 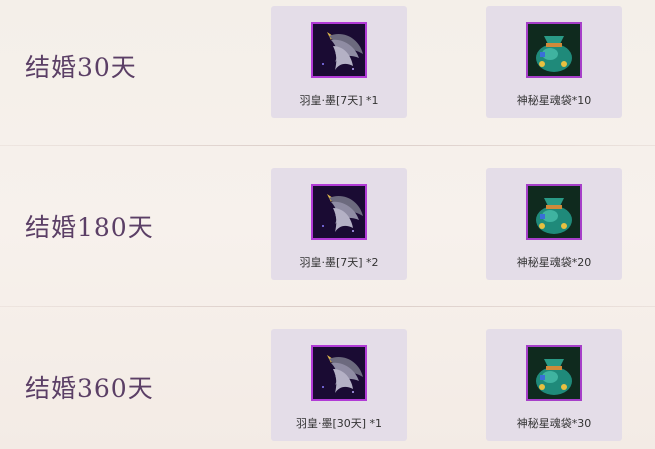 What do you see at coordinates (339, 423) in the screenshot?
I see `reward-label: 羽皇·墨[30天] *1` at bounding box center [339, 423].